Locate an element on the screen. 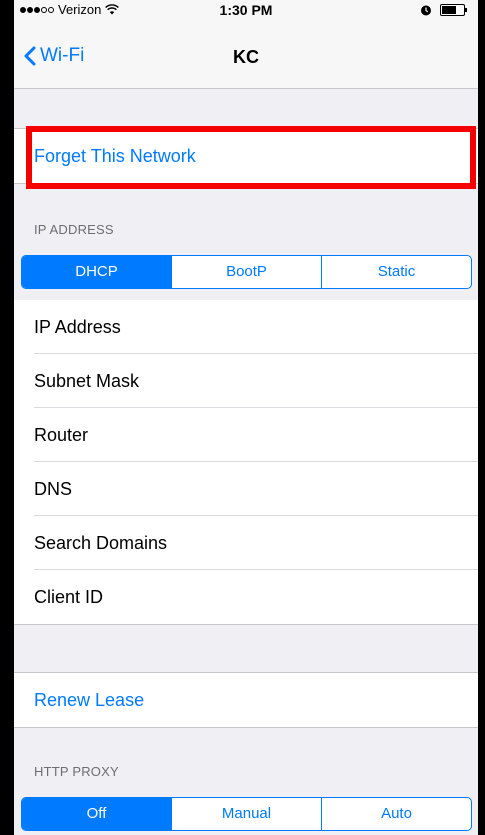 The image size is (485, 835). segment-auto: Auto is located at coordinates (396, 814).